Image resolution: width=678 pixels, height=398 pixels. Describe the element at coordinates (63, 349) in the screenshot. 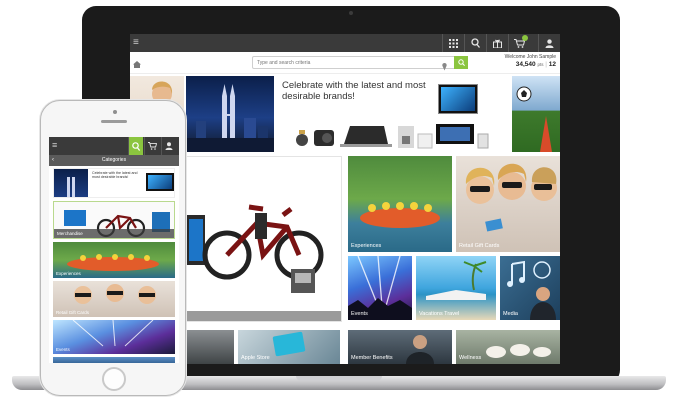

I see `phone-events-label: Events` at that location.